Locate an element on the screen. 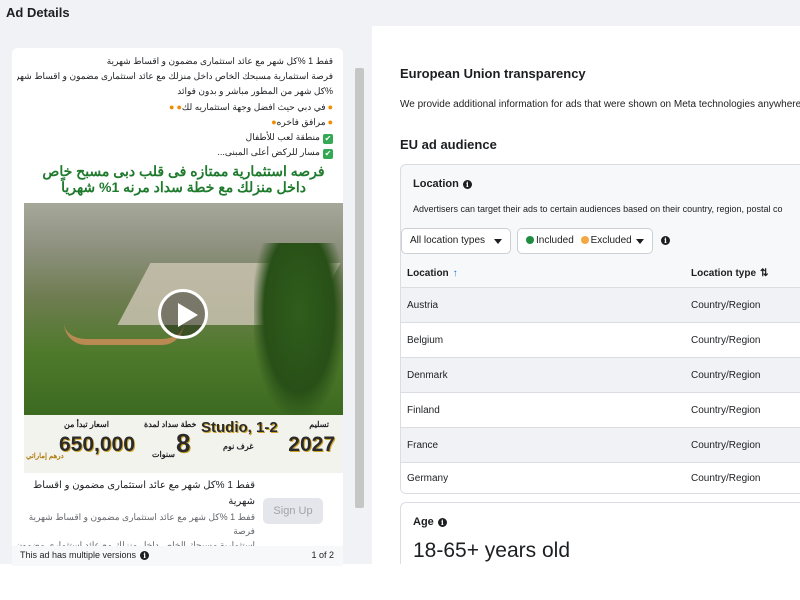 Image resolution: width=800 pixels, height=600 pixels. page-header: Ad Details is located at coordinates (400, 13).